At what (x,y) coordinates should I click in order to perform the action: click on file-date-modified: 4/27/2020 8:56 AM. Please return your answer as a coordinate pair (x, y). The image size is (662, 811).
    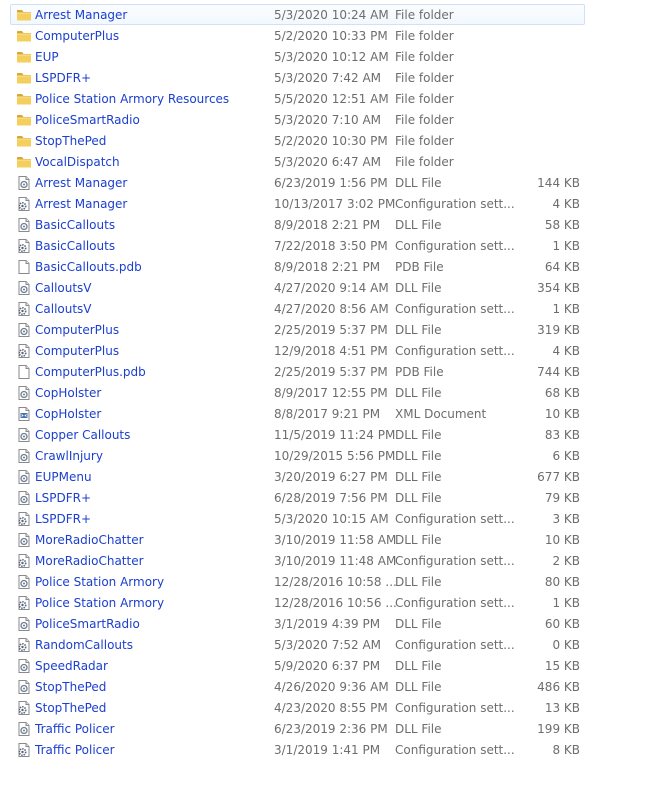
    Looking at the image, I should click on (331, 309).